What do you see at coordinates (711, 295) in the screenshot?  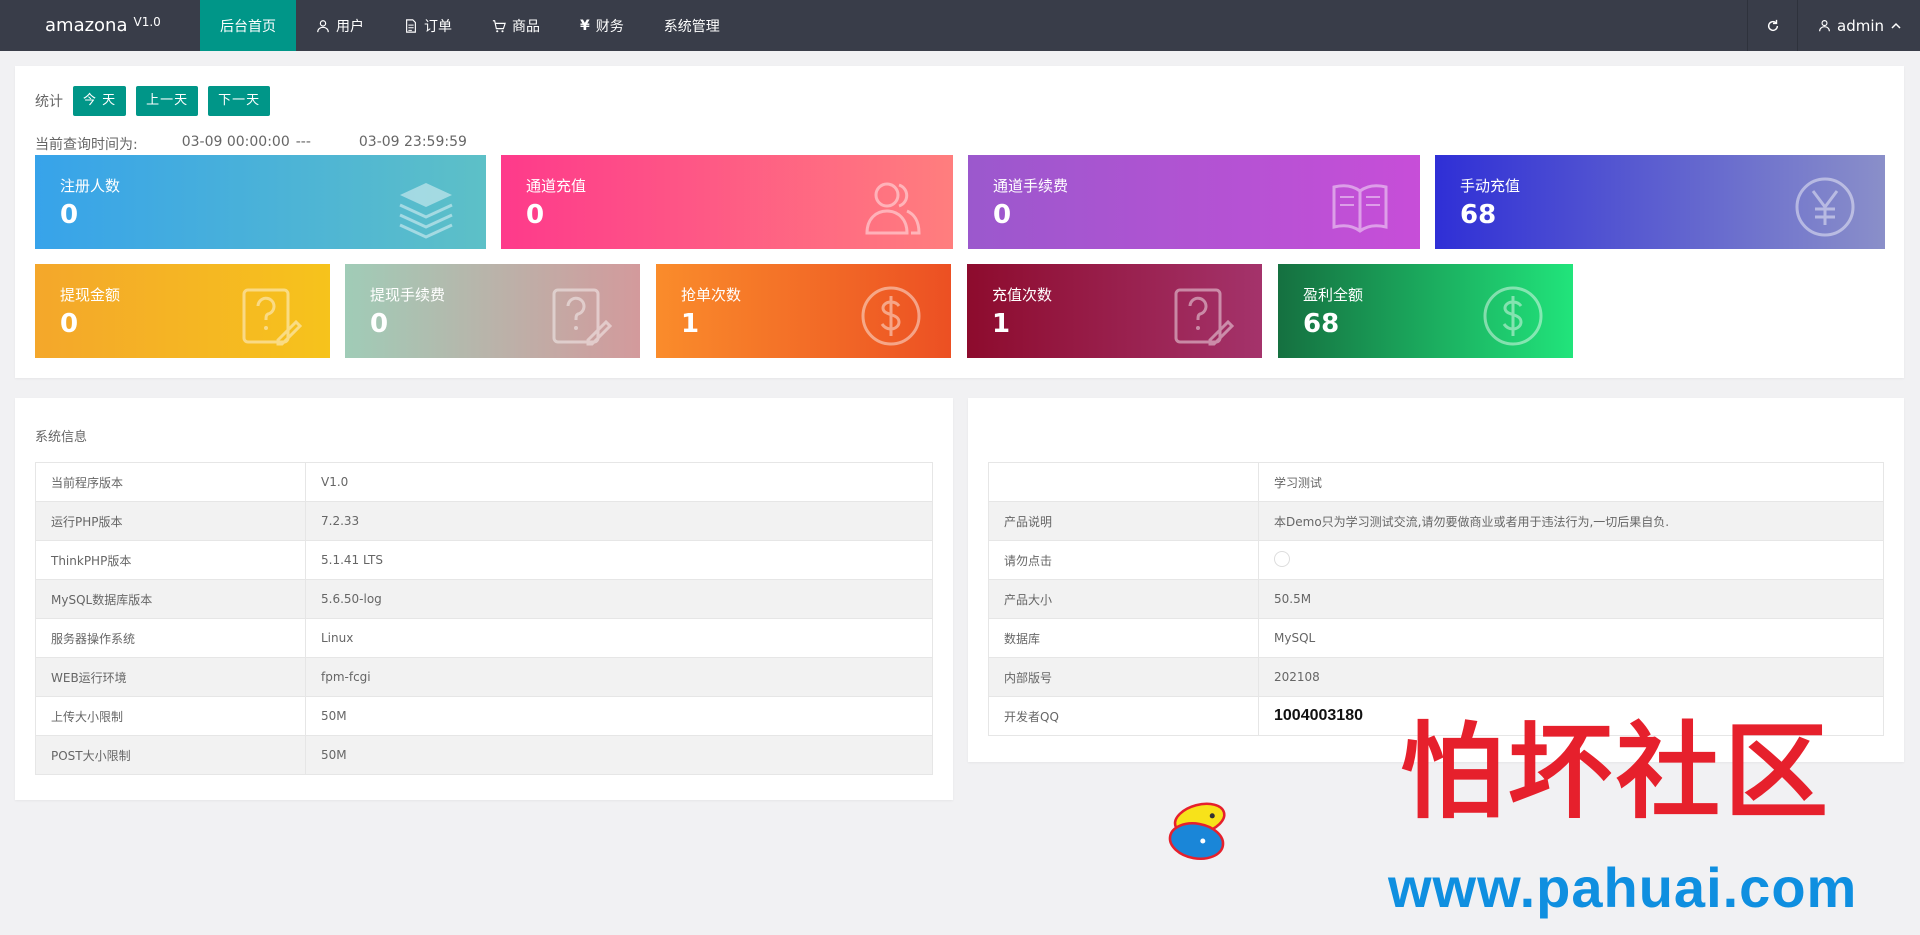 I see `stat-card-label: 抢单次数` at bounding box center [711, 295].